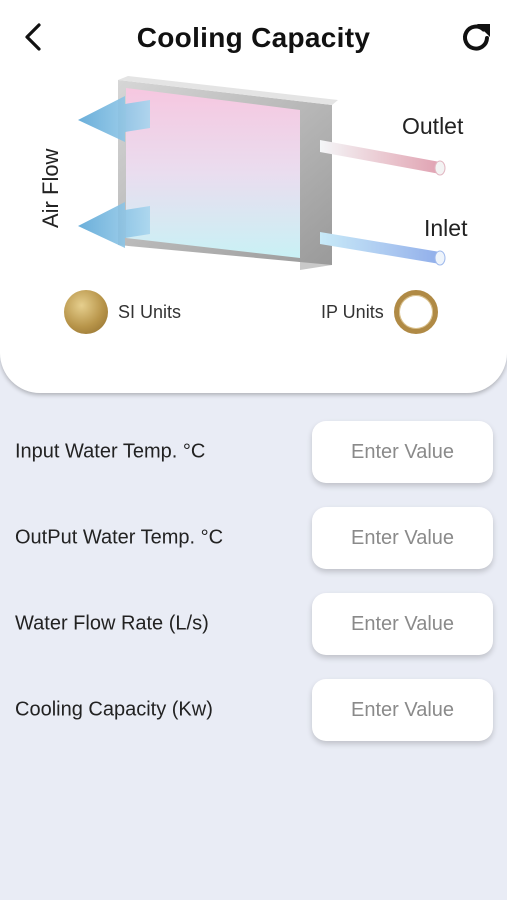 This screenshot has height=900, width=507. Describe the element at coordinates (112, 623) in the screenshot. I see `water-flow-rate-label: Water Flow Rate (L/s)` at that location.